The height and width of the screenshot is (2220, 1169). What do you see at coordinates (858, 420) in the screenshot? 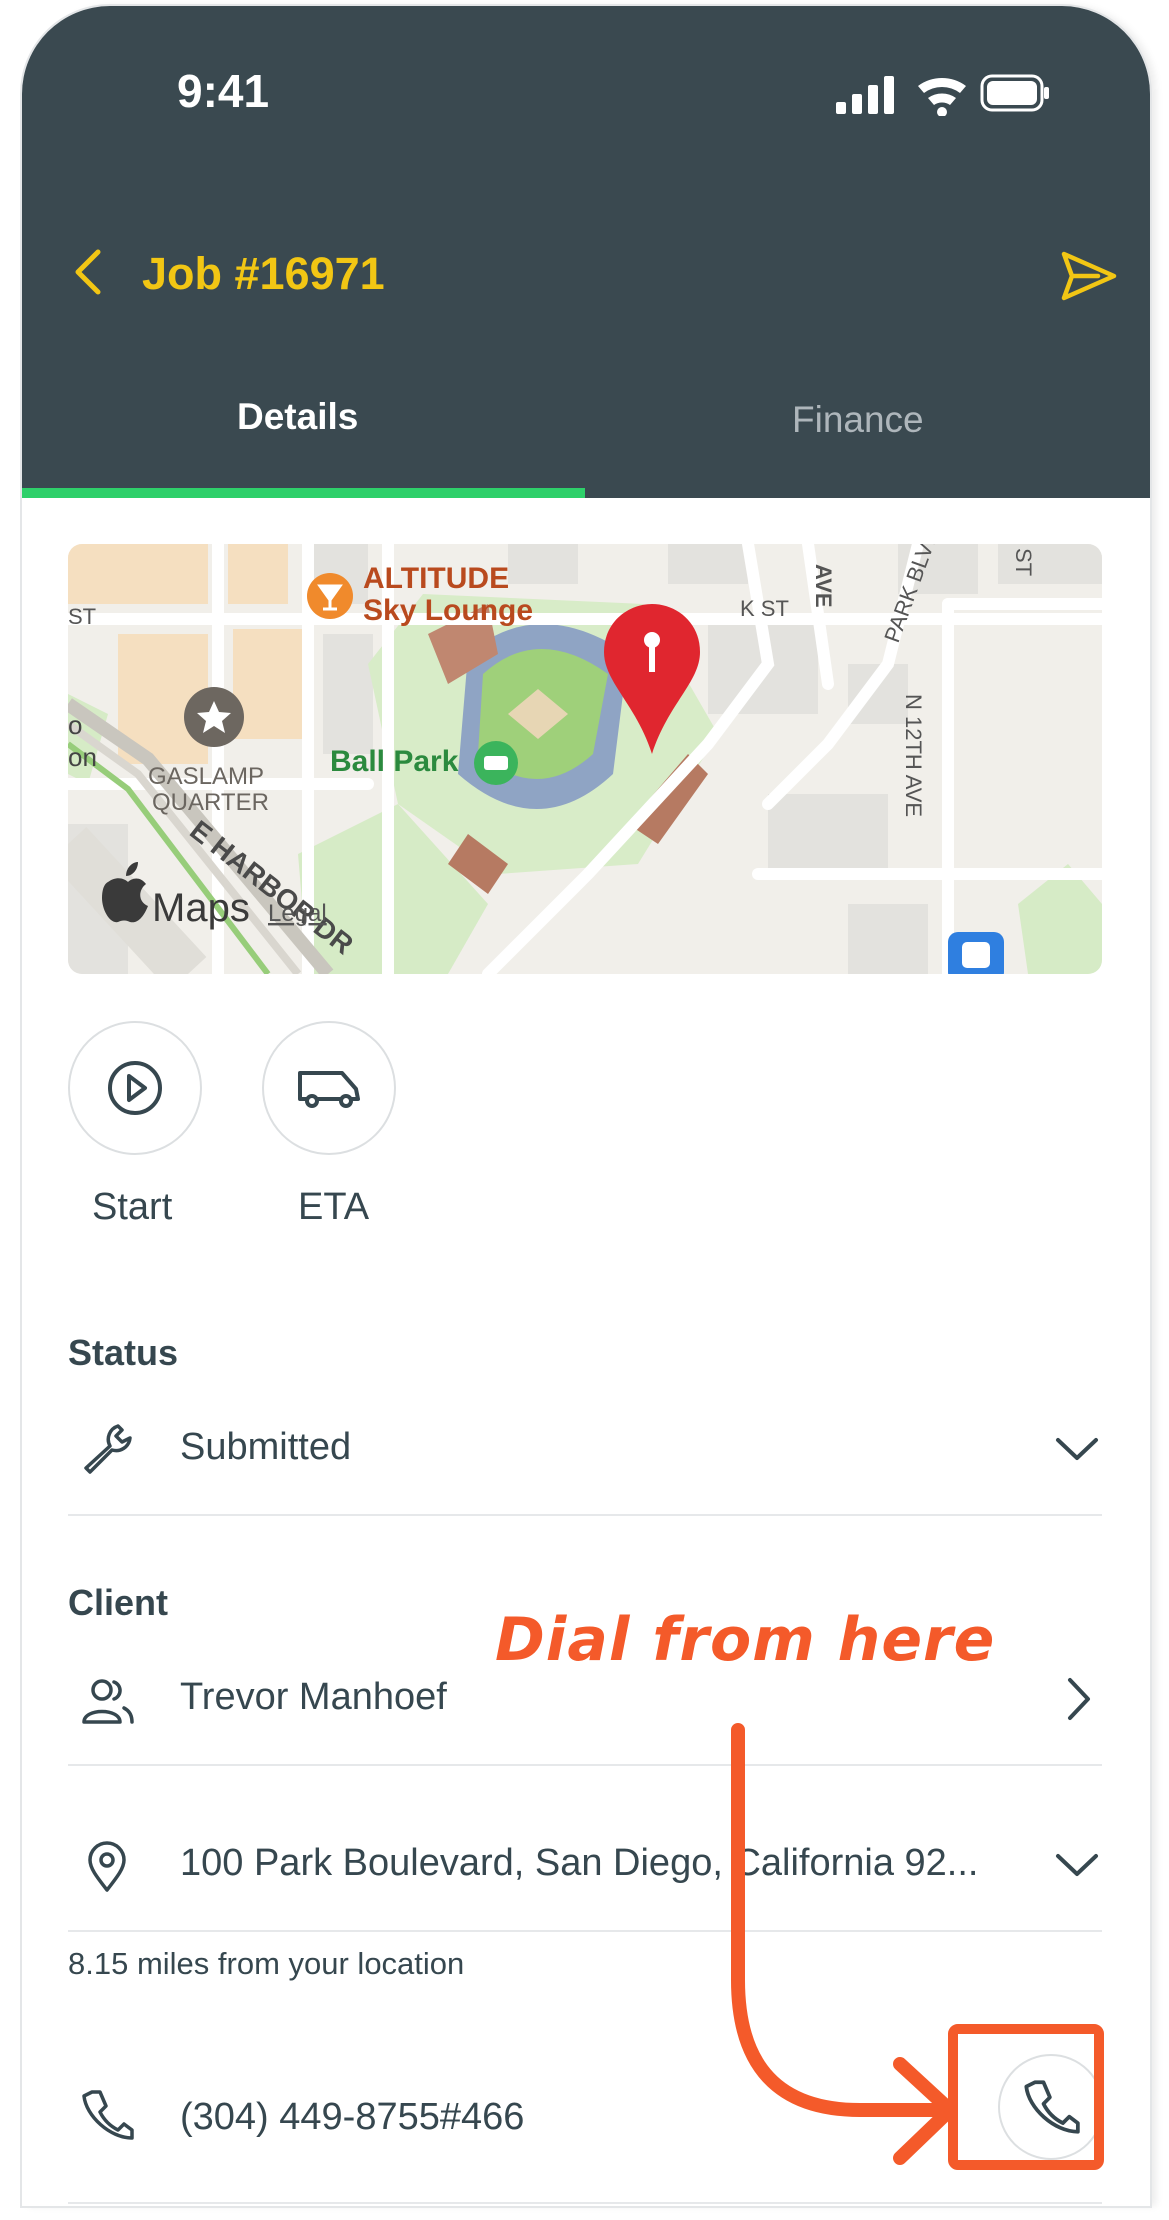
I see `tab-finance: Finance` at bounding box center [858, 420].